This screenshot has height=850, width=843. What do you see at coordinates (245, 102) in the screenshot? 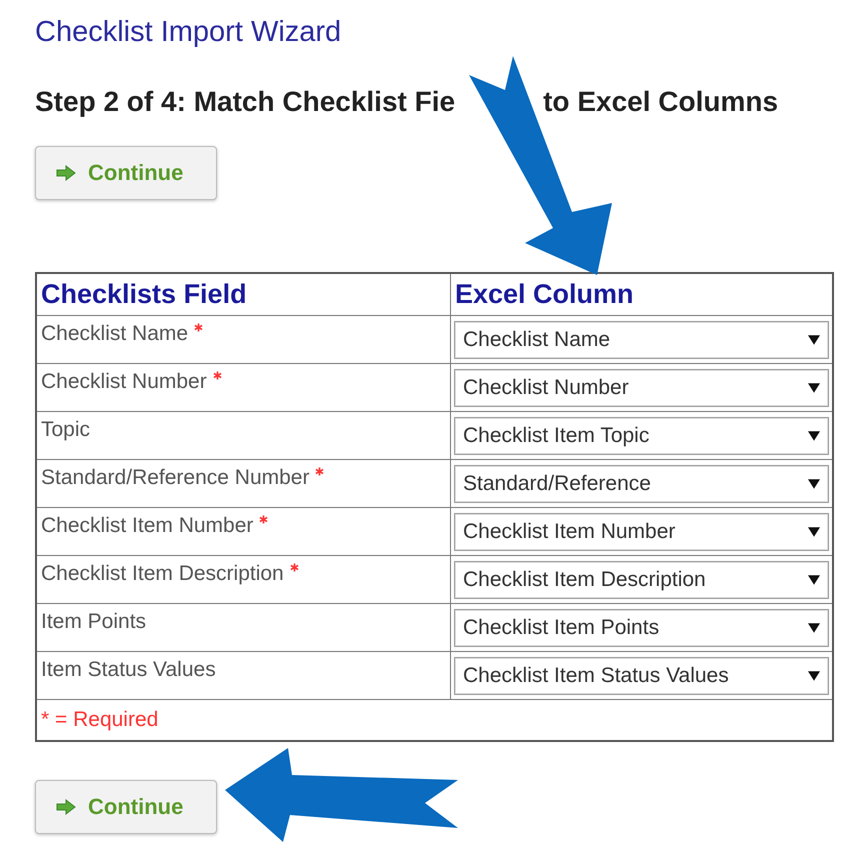
I see `step-heading: Step 2 of 4: Match Checklist Fie` at bounding box center [245, 102].